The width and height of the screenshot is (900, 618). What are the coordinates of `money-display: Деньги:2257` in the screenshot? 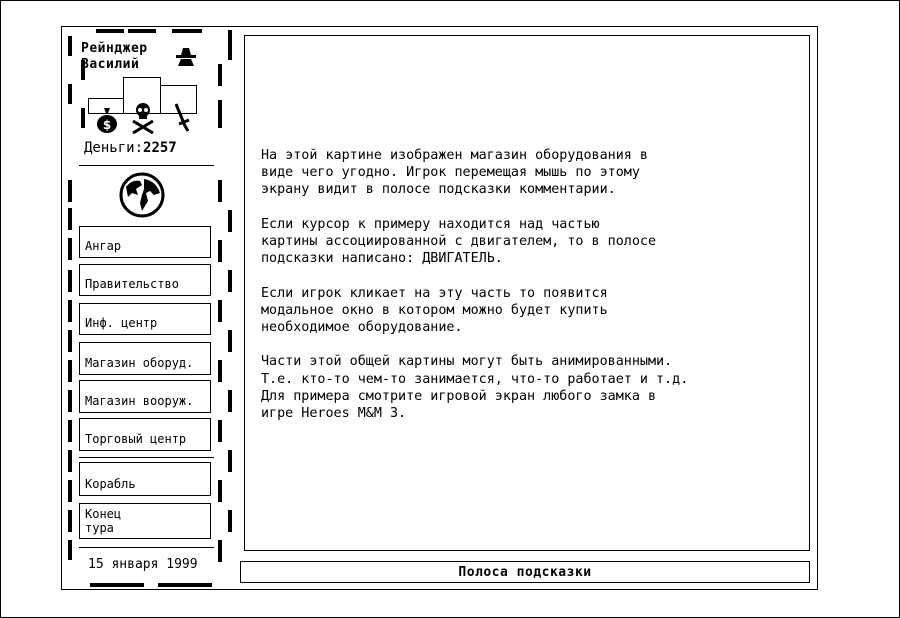 It's located at (130, 148).